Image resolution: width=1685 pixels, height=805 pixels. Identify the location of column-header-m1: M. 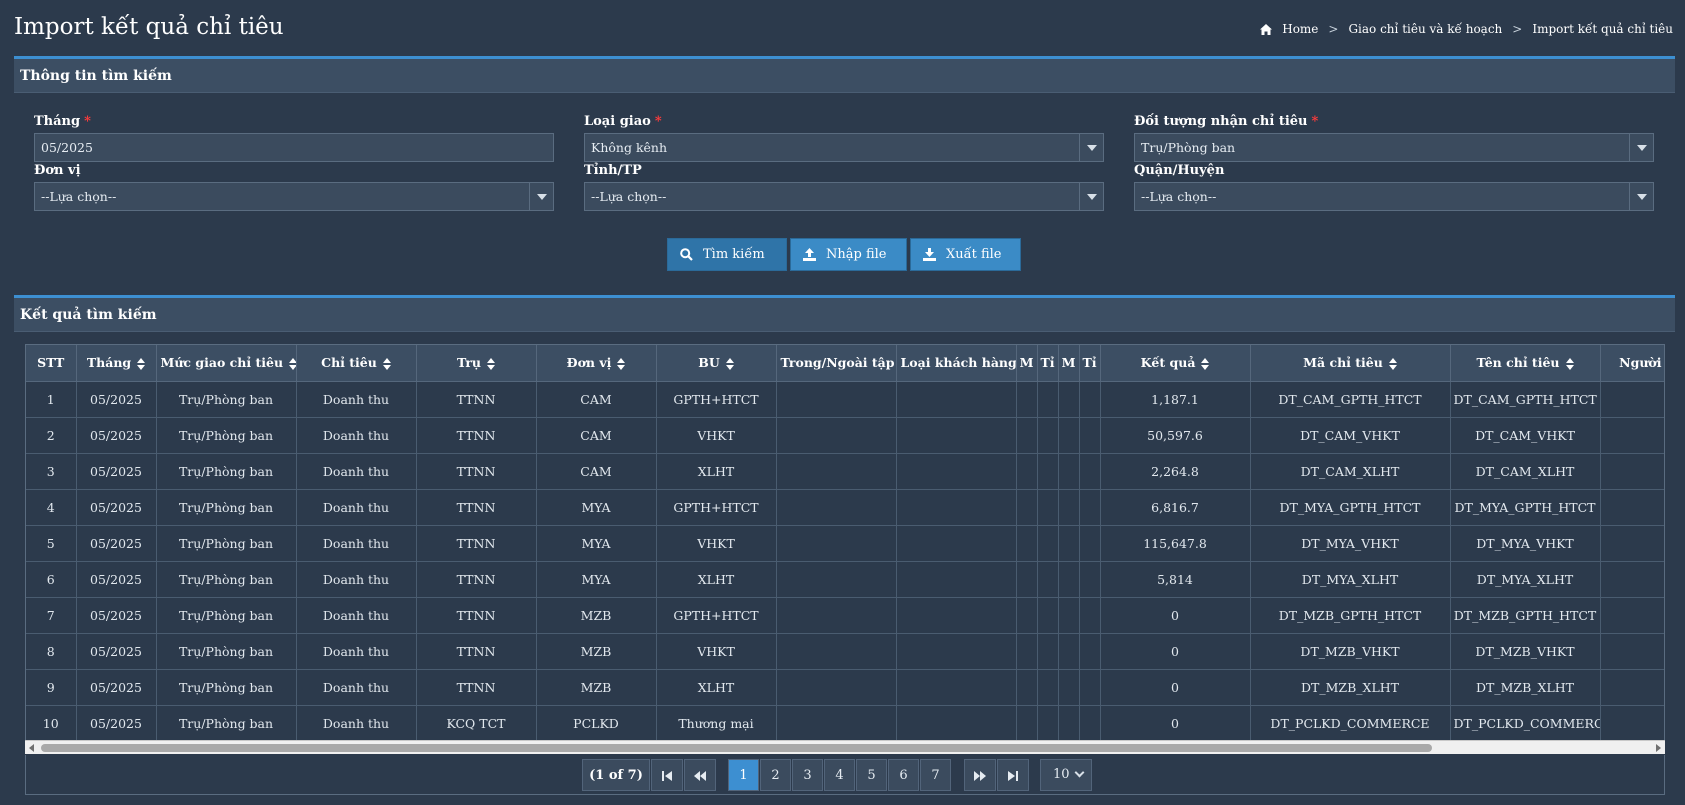
(1027, 363).